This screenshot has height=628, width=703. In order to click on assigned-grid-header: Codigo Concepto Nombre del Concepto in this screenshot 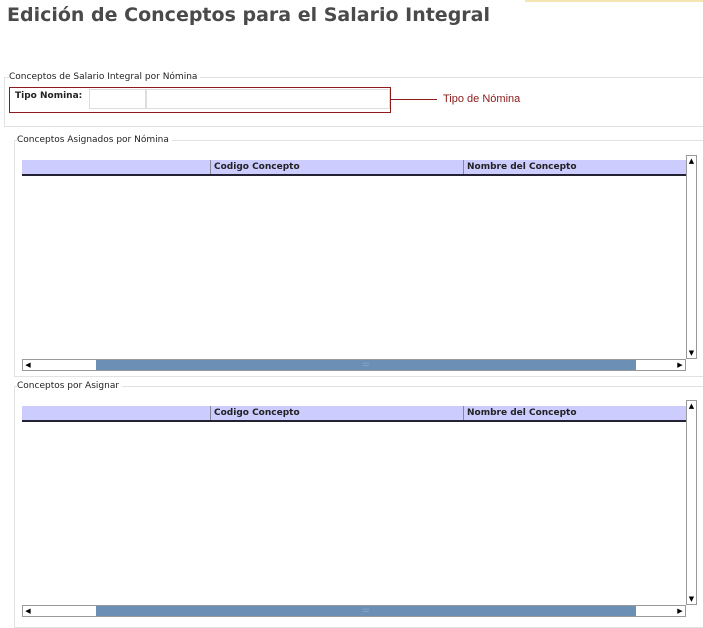, I will do `click(354, 168)`.